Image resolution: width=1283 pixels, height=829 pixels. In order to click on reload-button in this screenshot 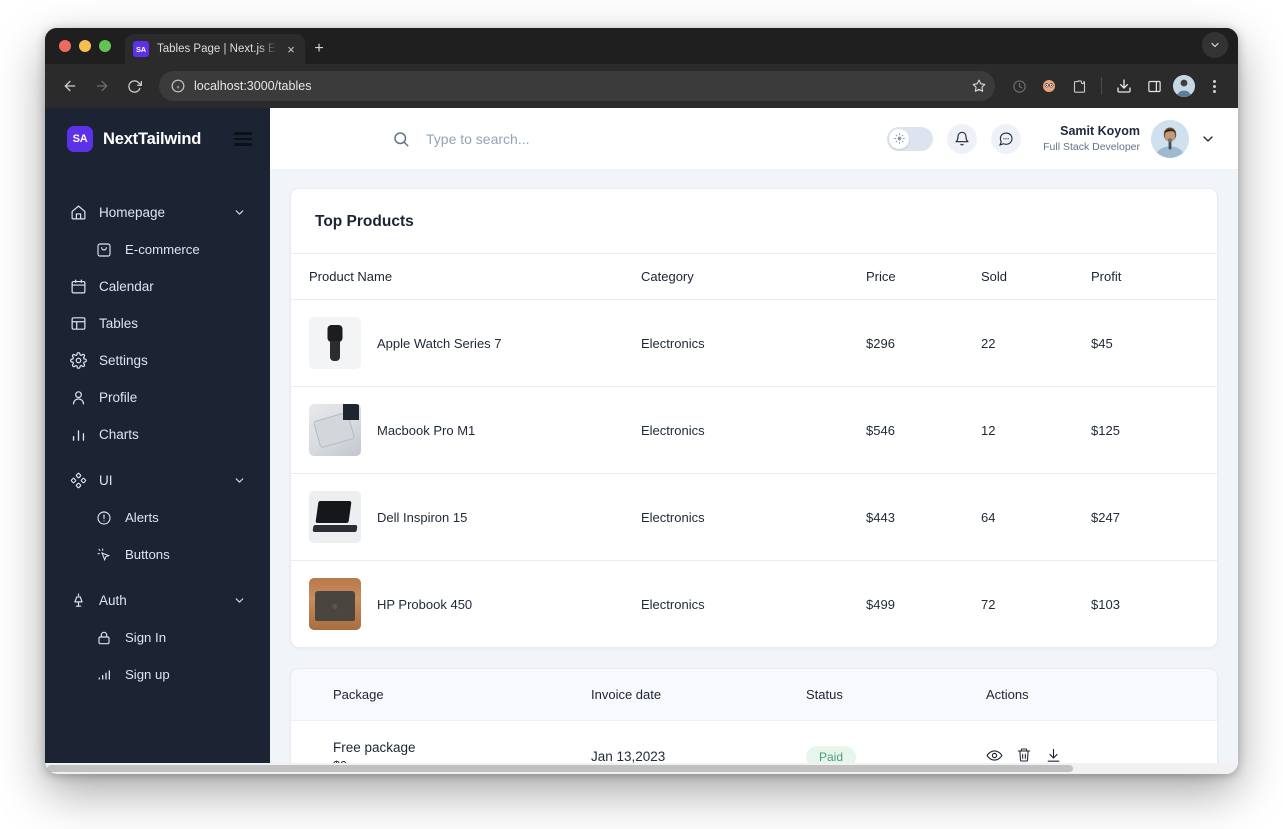, I will do `click(134, 86)`.